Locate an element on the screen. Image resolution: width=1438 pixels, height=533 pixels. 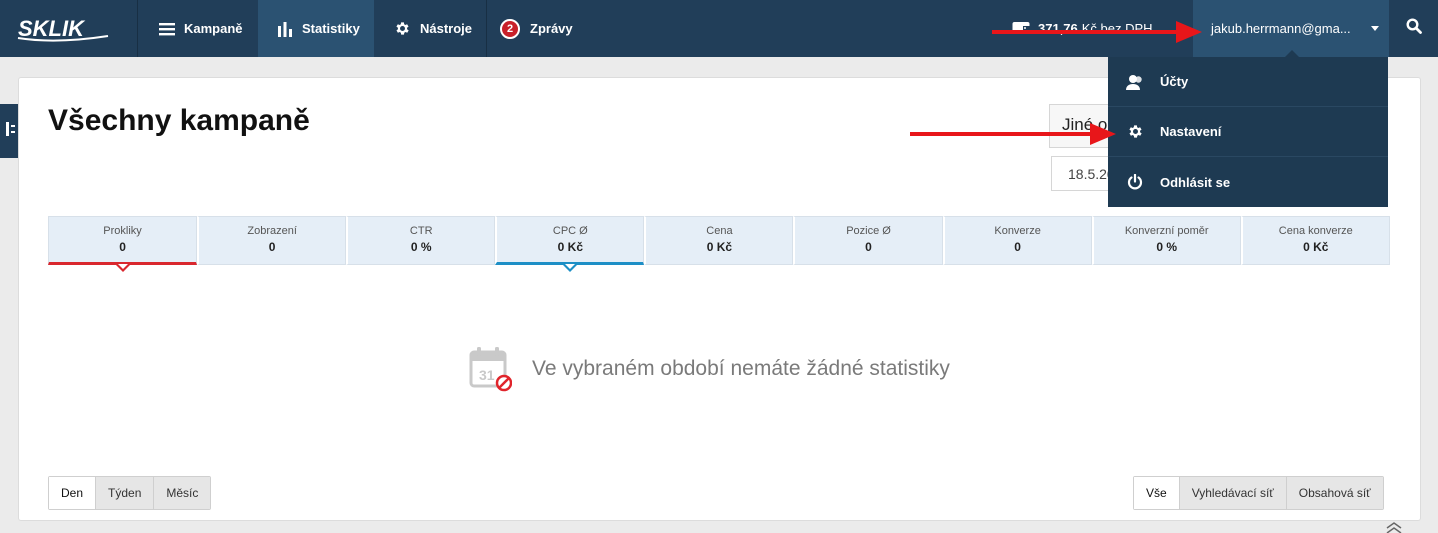
metric-tab-ctr: CTR 0 % is located at coordinates (421, 240).